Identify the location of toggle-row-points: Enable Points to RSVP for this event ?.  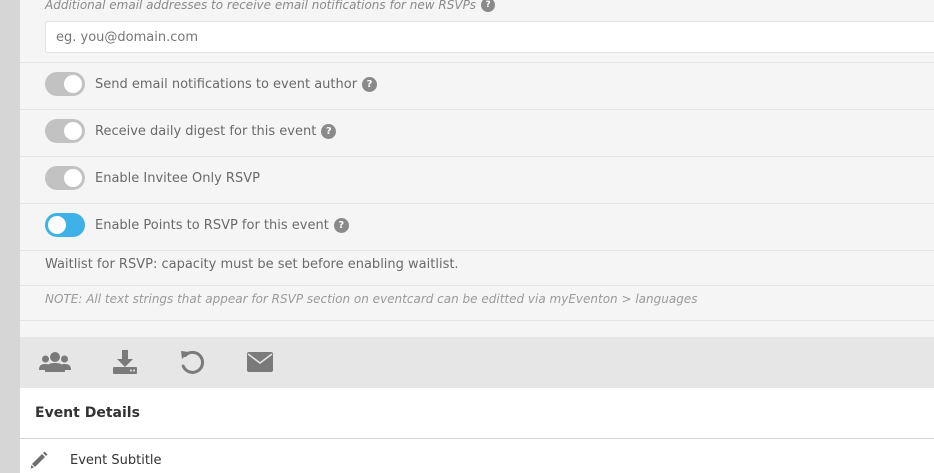
(197, 225).